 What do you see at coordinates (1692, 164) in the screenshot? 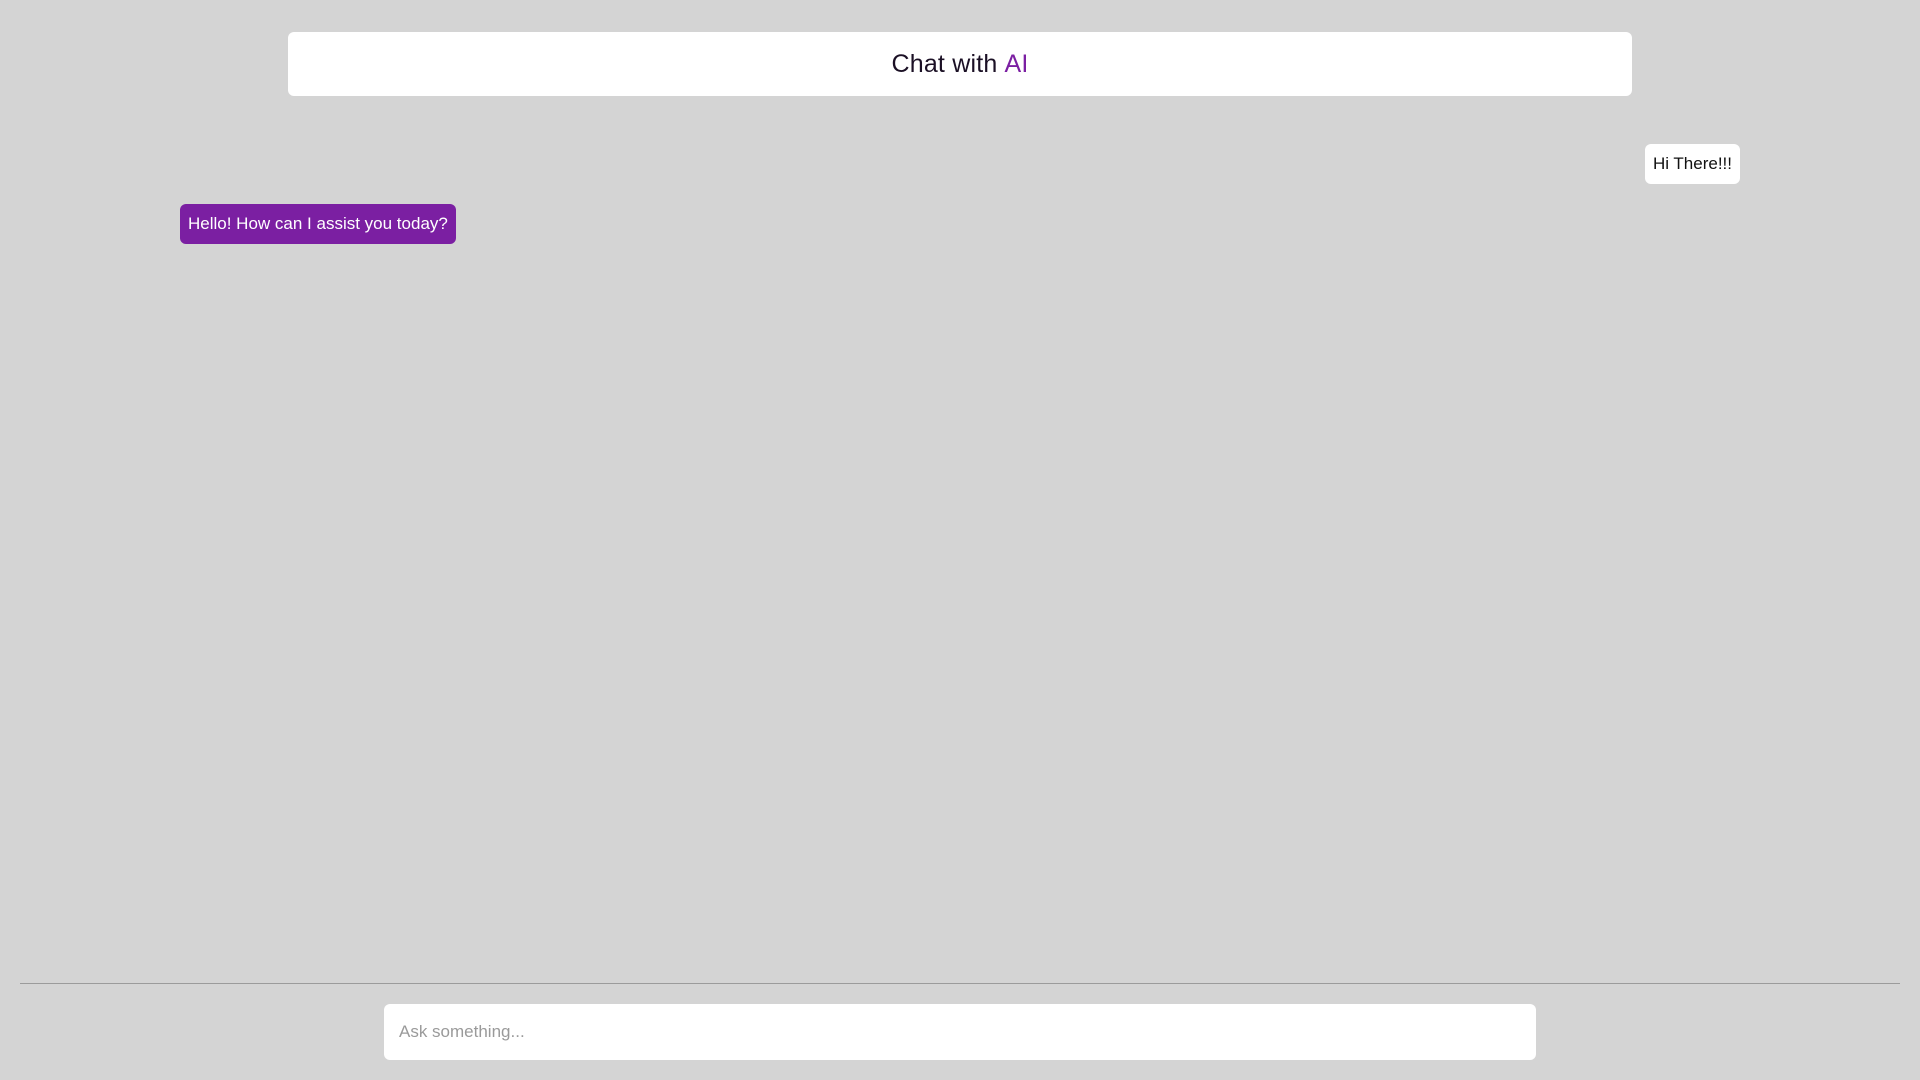
I see `user-message-bubble: Hi There!!!` at bounding box center [1692, 164].